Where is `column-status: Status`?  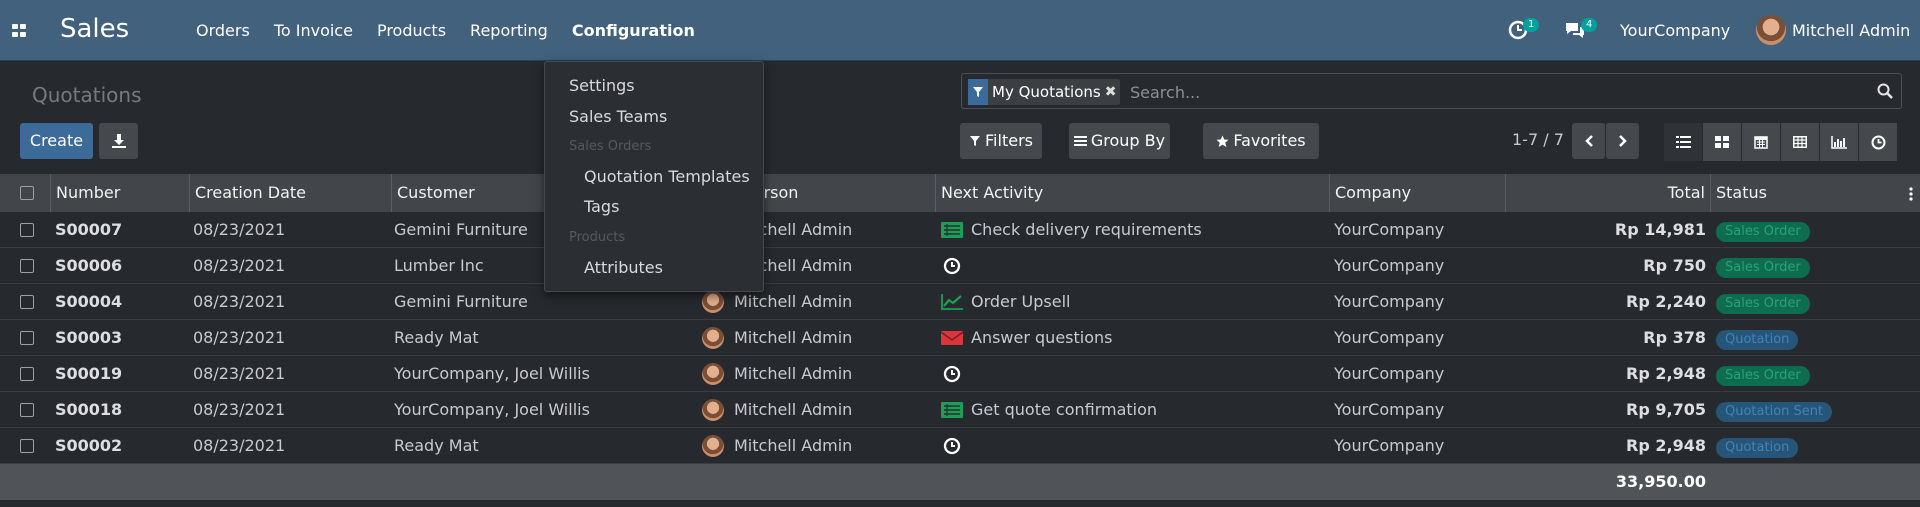
column-status: Status is located at coordinates (1808, 193).